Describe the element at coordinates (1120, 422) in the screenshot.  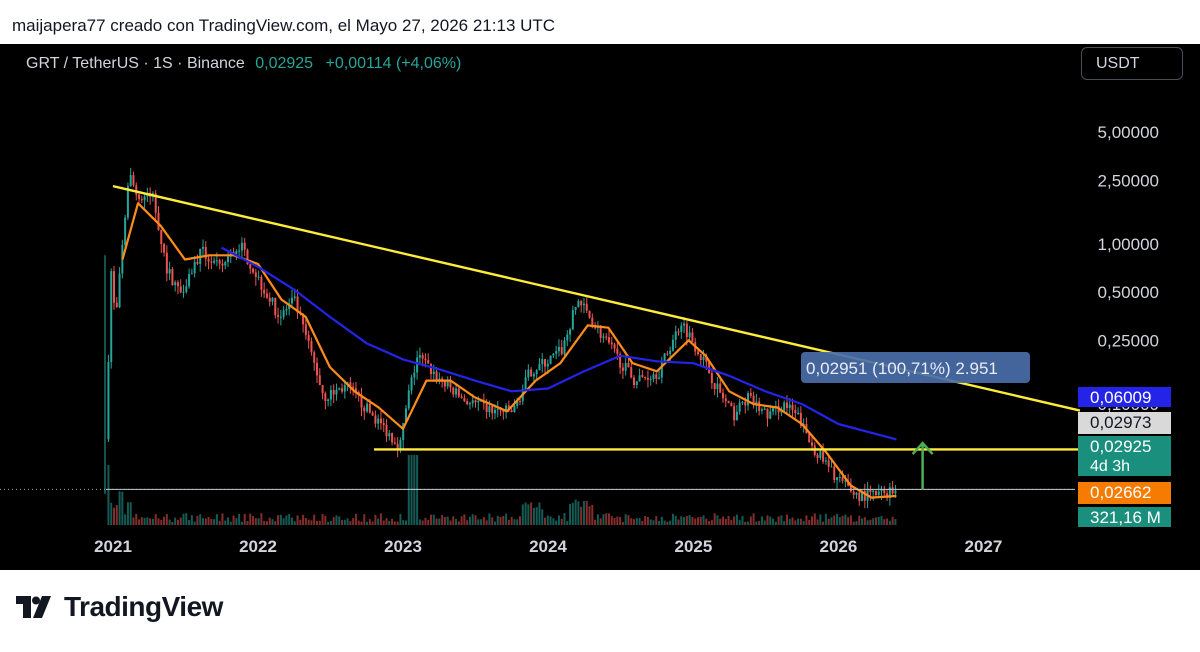
I see `price-label-text: 0,02973` at that location.